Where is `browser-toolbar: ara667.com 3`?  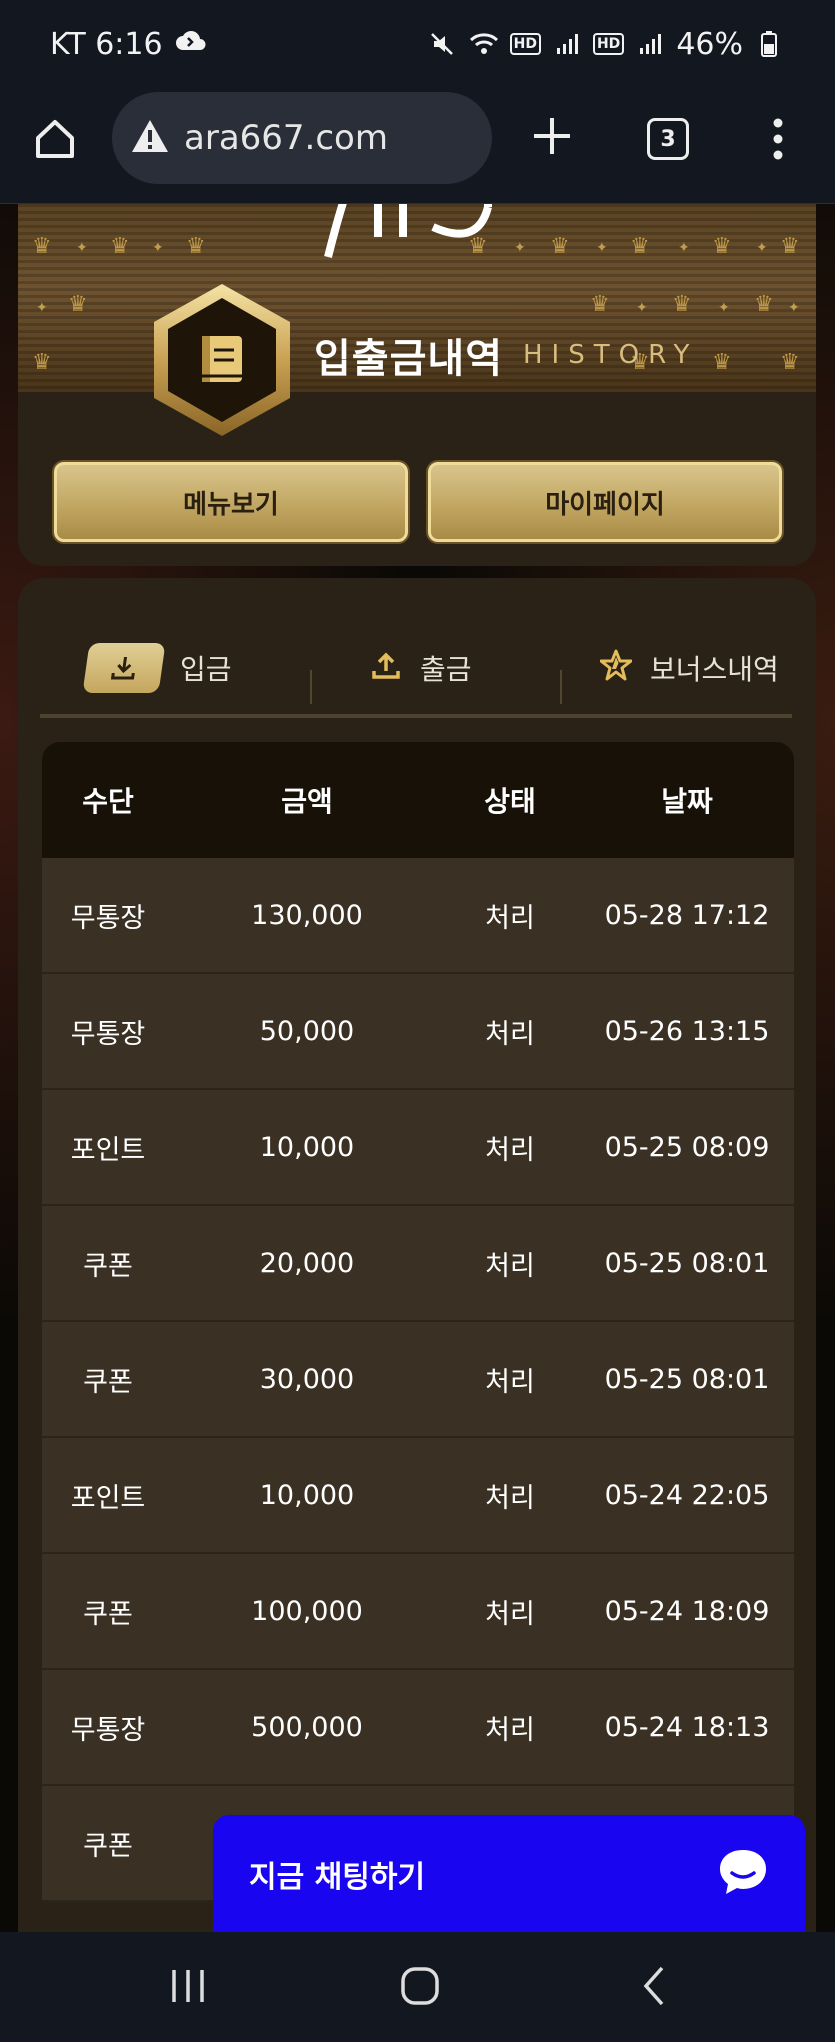 browser-toolbar: ara667.com 3 is located at coordinates (417, 146).